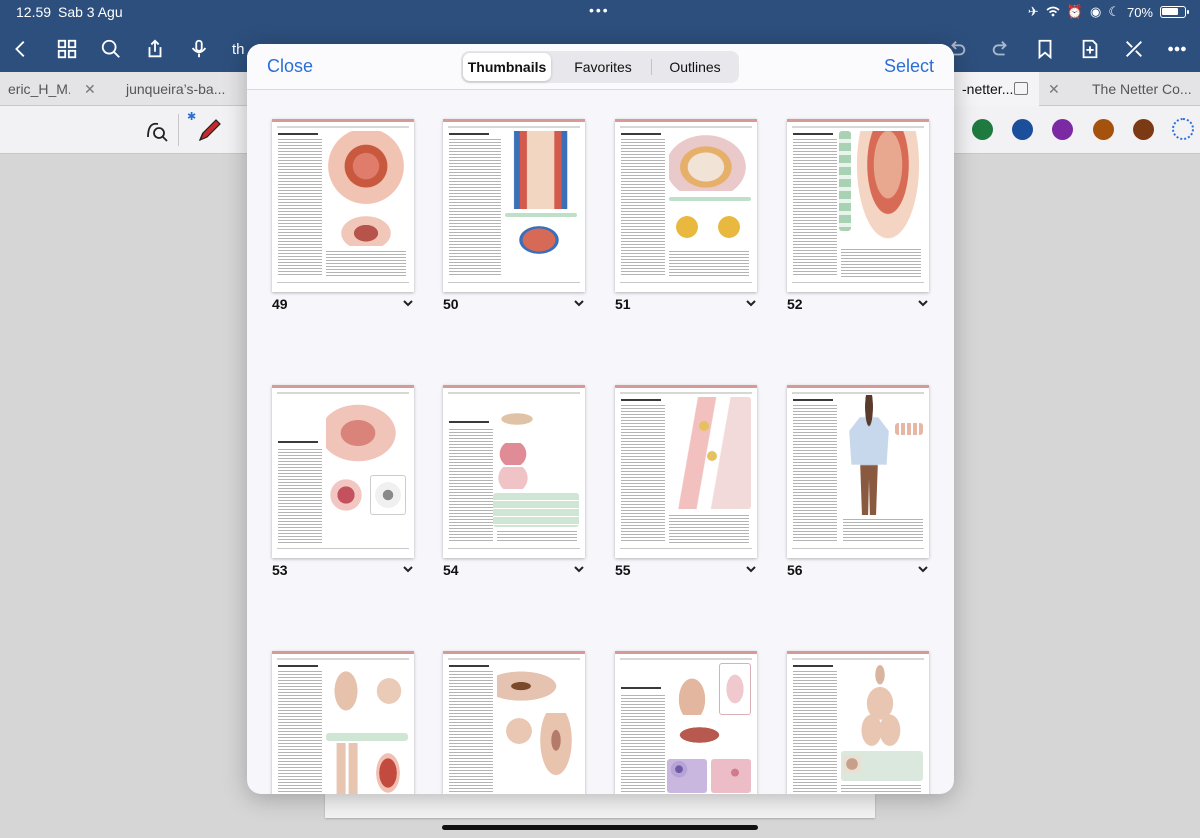 The width and height of the screenshot is (1200, 838). Describe the element at coordinates (1177, 49) in the screenshot. I see `more-icon` at that location.